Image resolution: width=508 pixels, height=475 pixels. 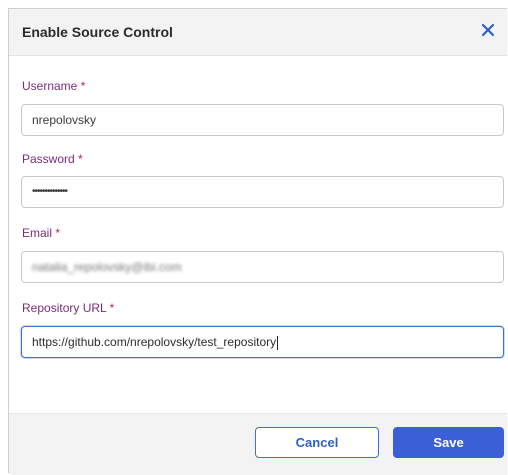 I want to click on username-value: nrepolovsky, so click(x=64, y=120).